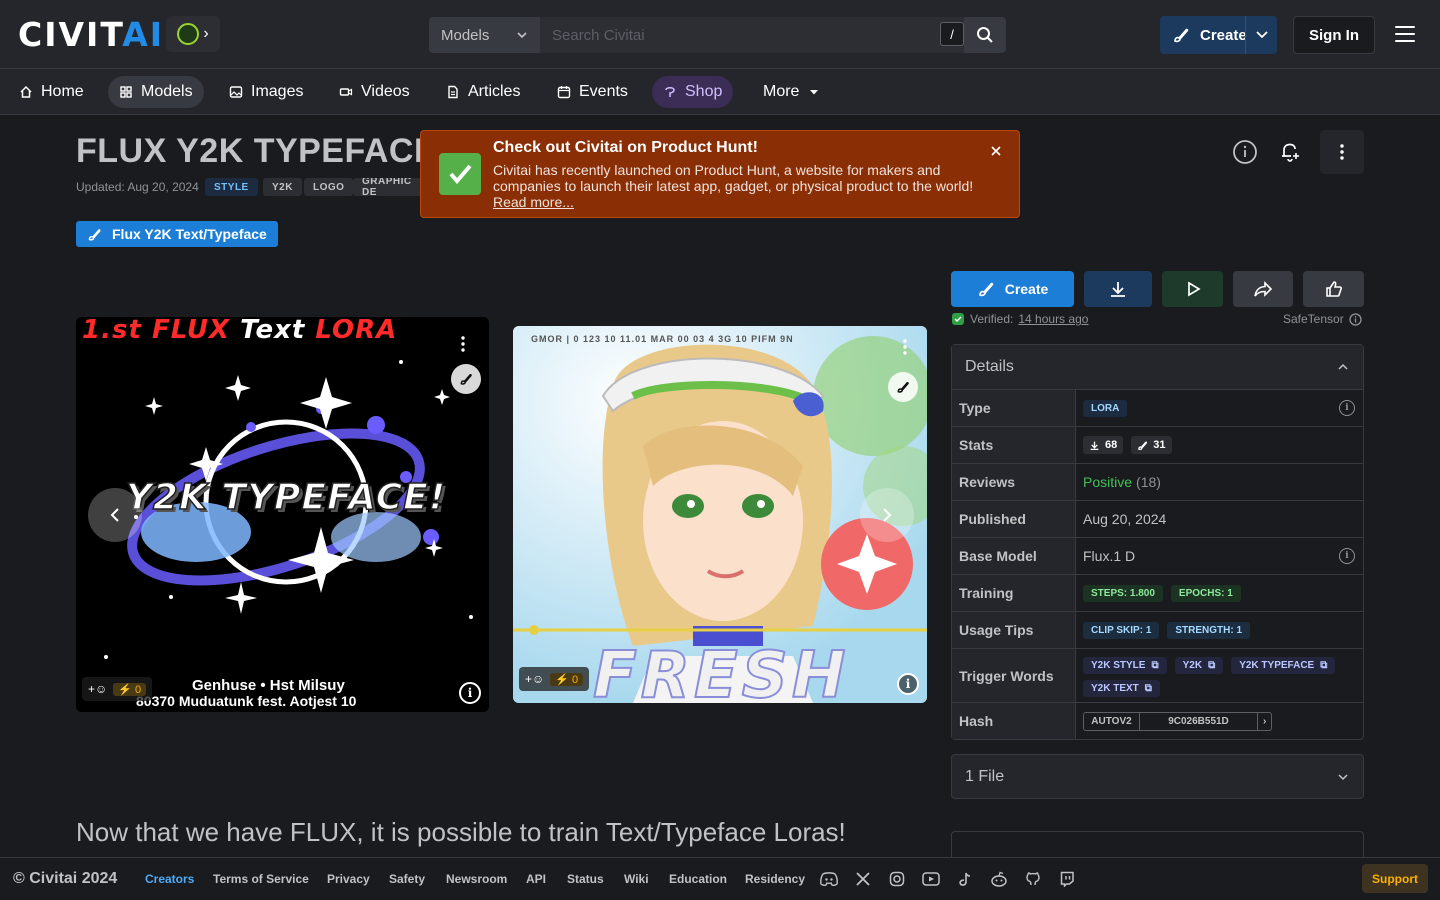 Image resolution: width=1440 pixels, height=900 pixels. What do you see at coordinates (999, 879) in the screenshot?
I see `reddit-icon` at bounding box center [999, 879].